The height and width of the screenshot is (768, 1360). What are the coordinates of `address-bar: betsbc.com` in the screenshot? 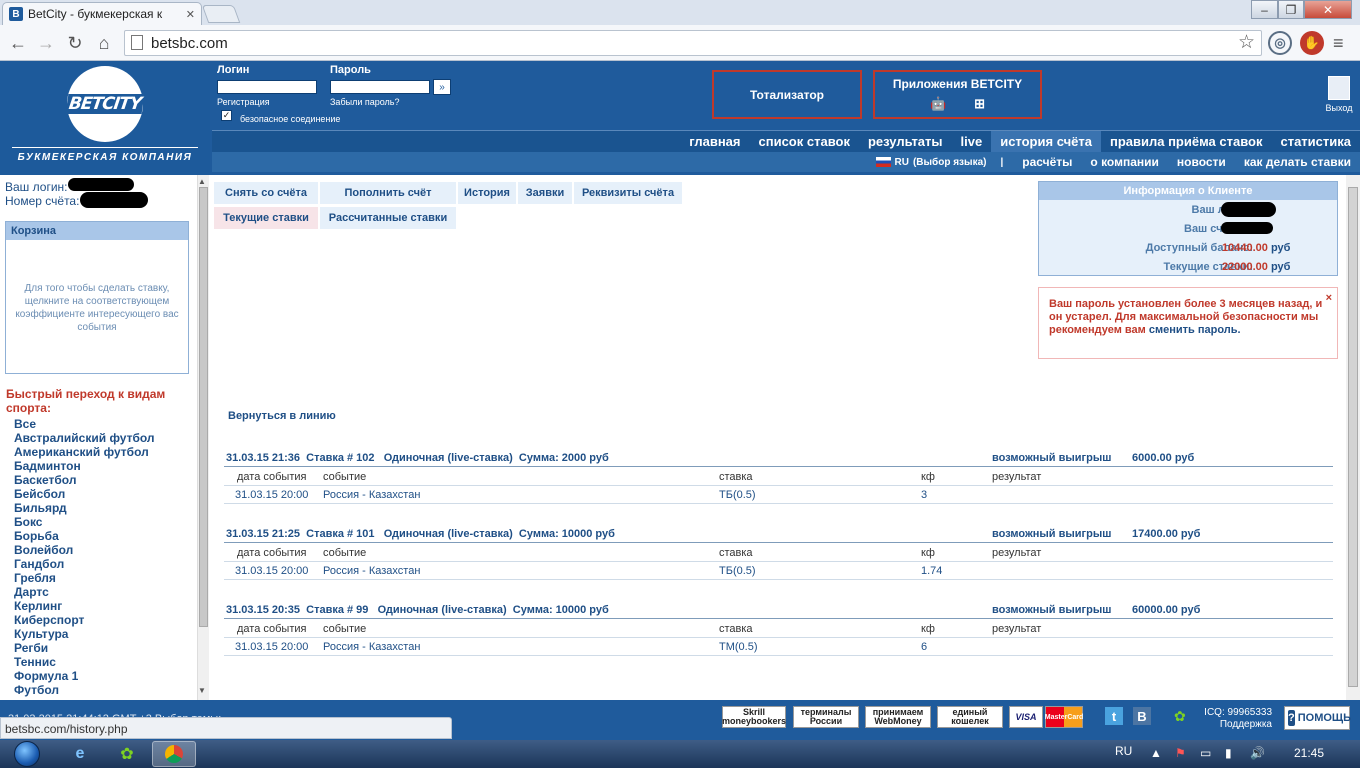 It's located at (693, 43).